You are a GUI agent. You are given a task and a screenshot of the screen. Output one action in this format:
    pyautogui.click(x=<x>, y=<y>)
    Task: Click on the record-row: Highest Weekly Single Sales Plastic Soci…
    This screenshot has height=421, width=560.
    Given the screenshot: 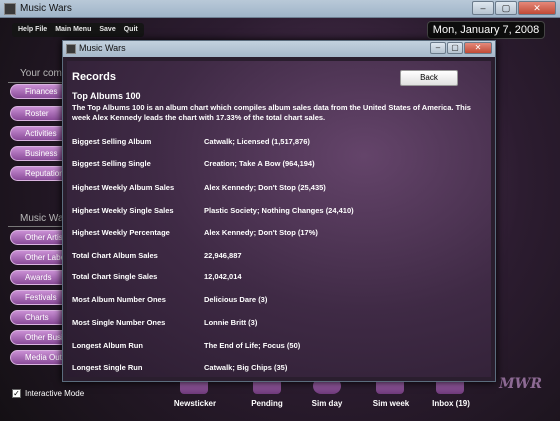 What is the action you would take?
    pyautogui.click(x=277, y=212)
    